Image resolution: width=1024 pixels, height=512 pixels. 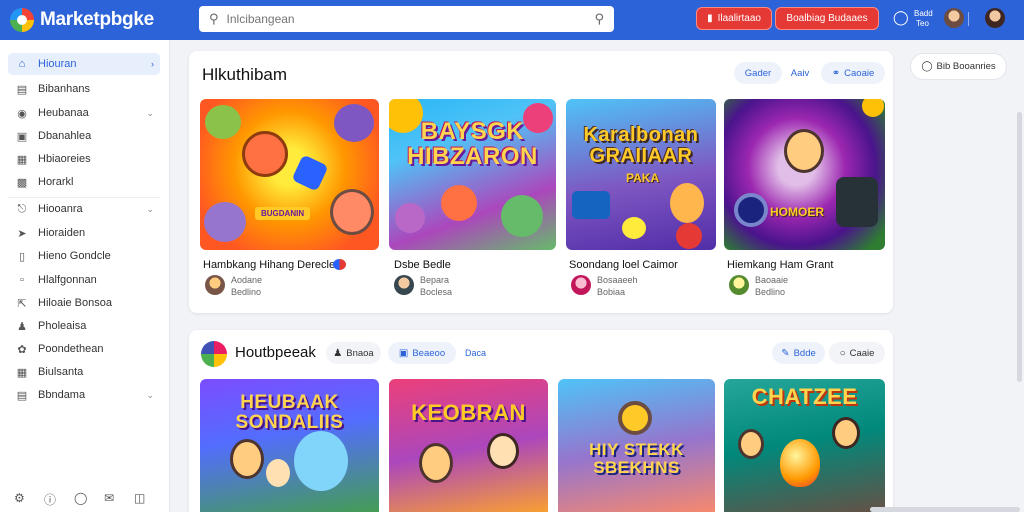 I want to click on sidebar-item-14: ▤ Bbndama ⌄, so click(x=84, y=395).